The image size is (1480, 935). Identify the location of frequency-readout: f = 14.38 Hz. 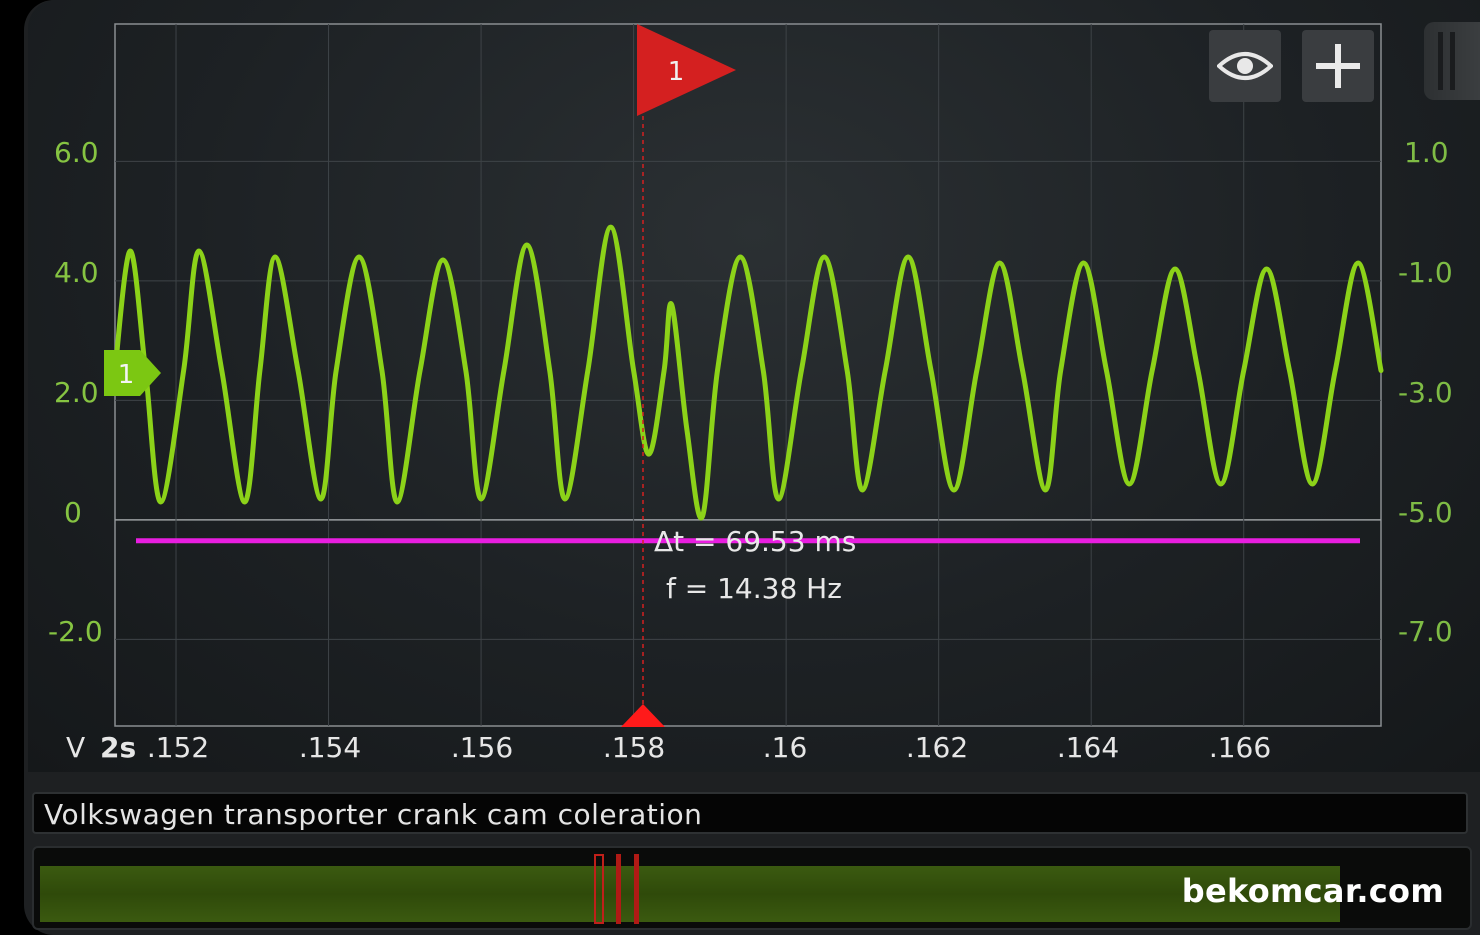
(754, 588).